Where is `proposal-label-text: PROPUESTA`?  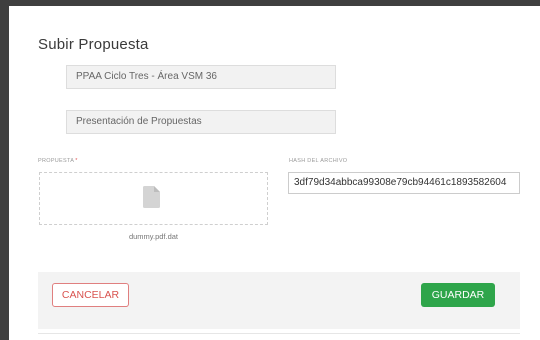
proposal-label-text: PROPUESTA is located at coordinates (56, 161).